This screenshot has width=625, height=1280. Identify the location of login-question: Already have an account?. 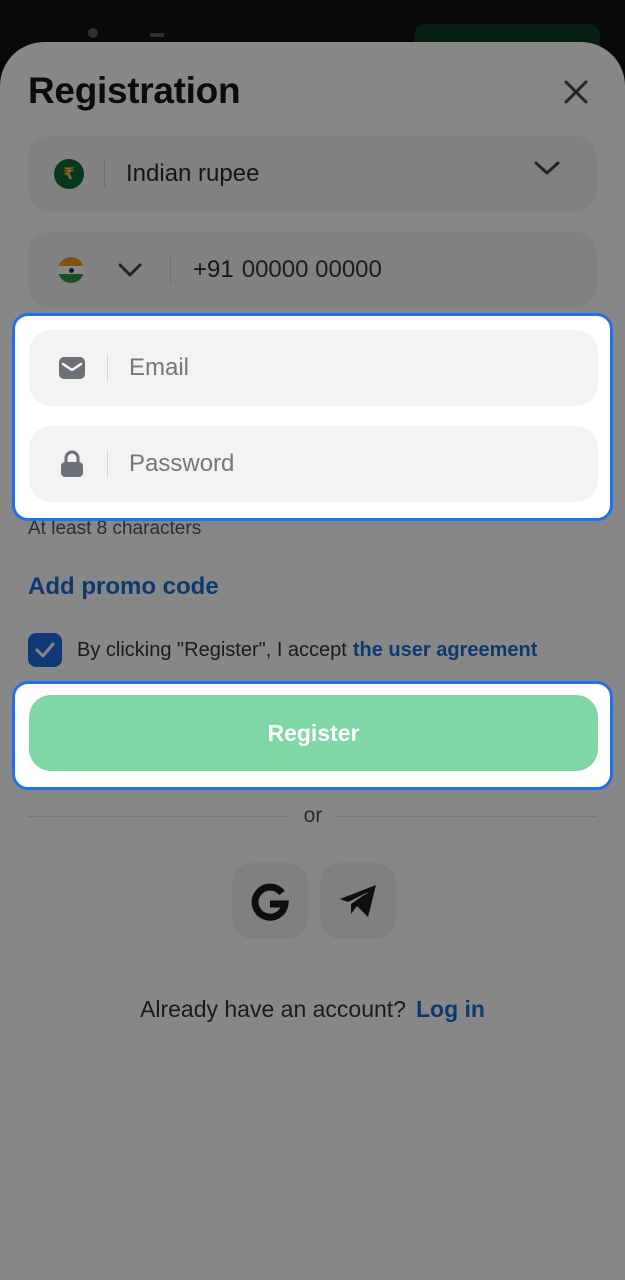
(273, 1009).